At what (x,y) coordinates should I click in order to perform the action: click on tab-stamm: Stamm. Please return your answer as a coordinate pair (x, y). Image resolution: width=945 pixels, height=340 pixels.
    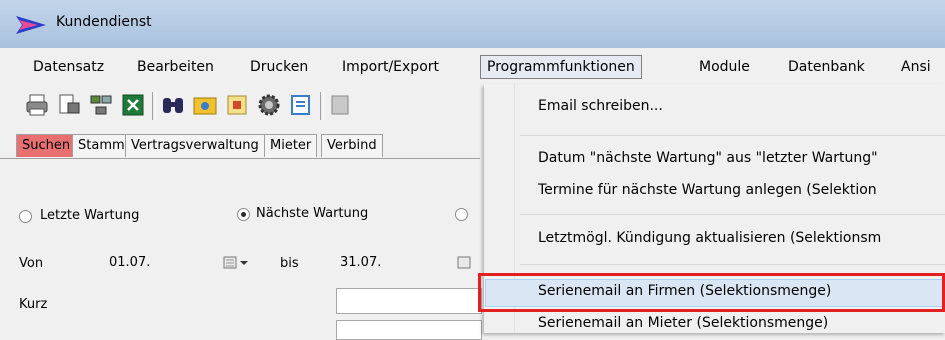
    Looking at the image, I should click on (101, 145).